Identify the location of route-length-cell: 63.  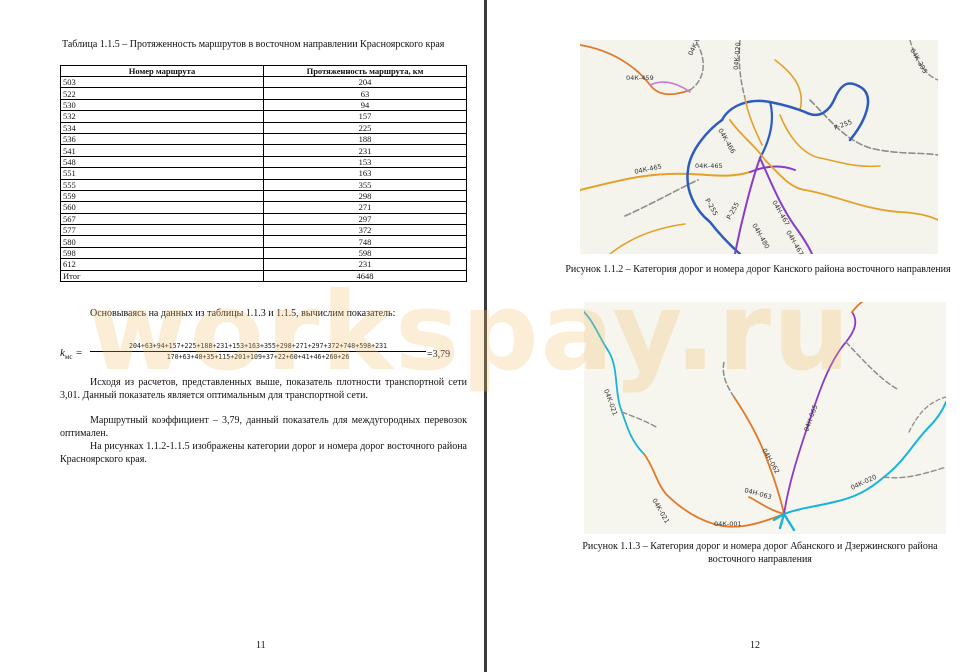
(365, 93).